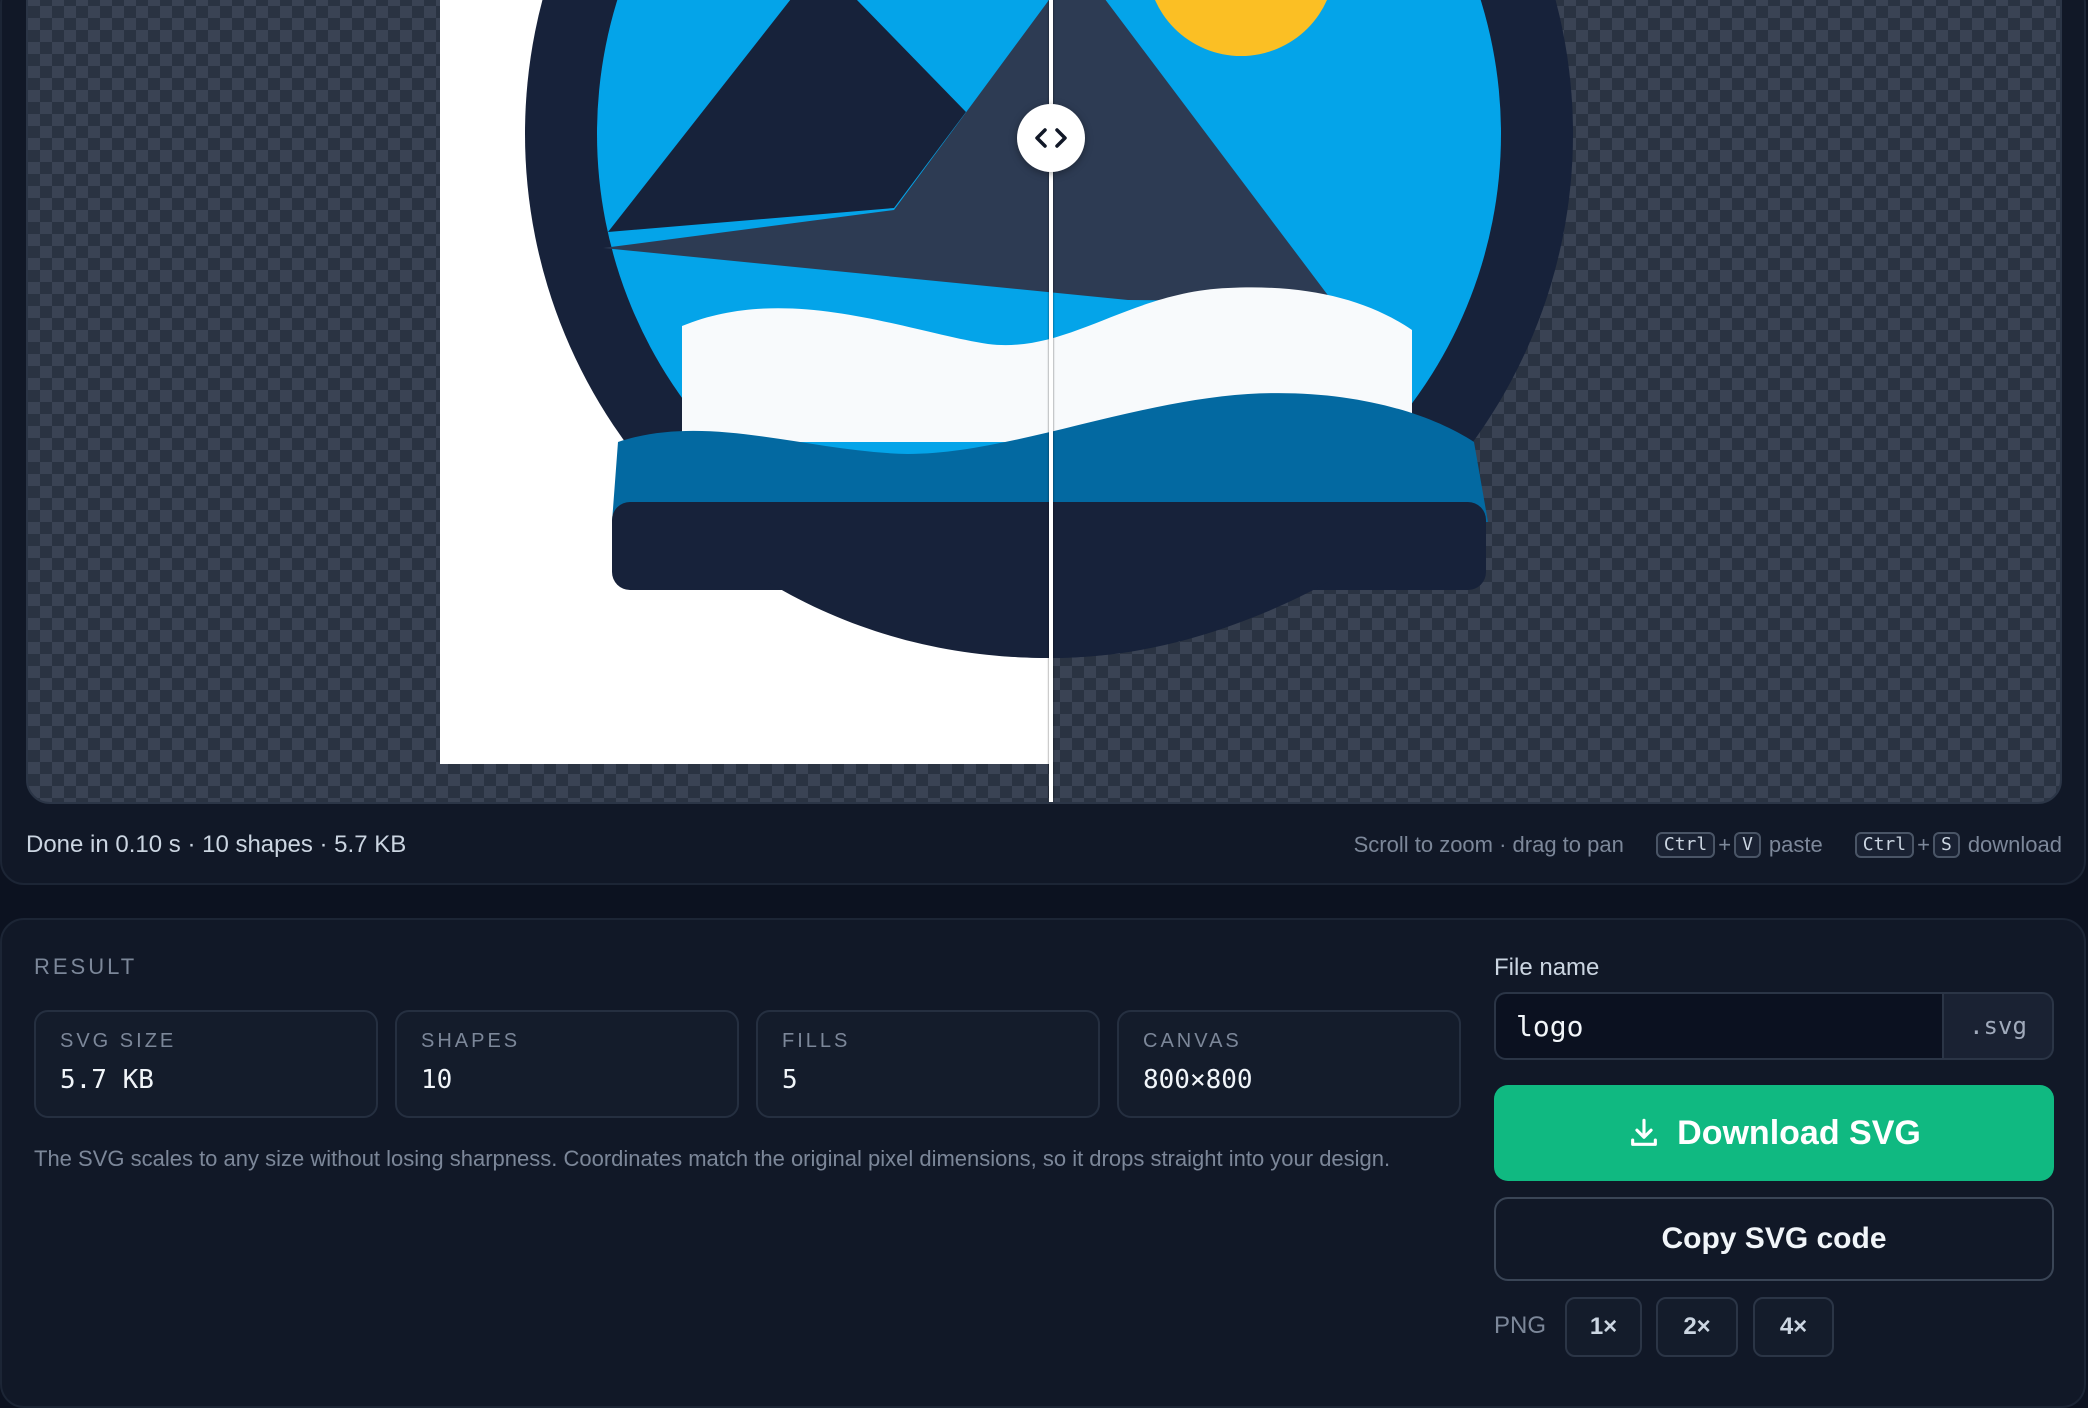 The image size is (2088, 1408). Describe the element at coordinates (1793, 1327) in the screenshot. I see `png-4x-button: 4×` at that location.